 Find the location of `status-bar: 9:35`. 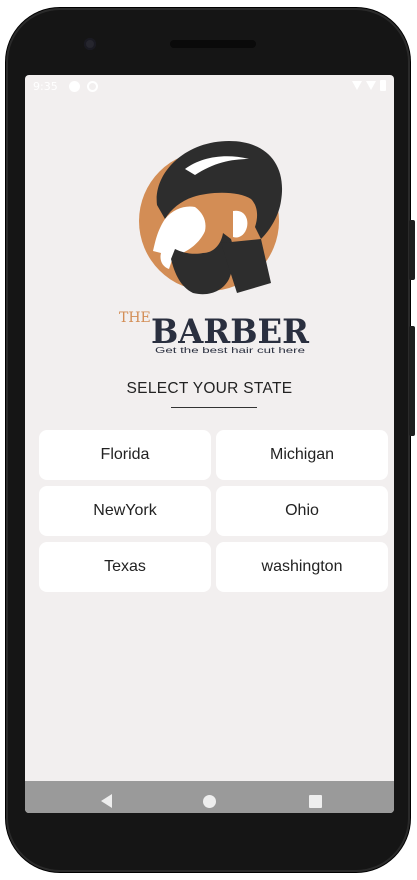

status-bar: 9:35 is located at coordinates (209, 87).